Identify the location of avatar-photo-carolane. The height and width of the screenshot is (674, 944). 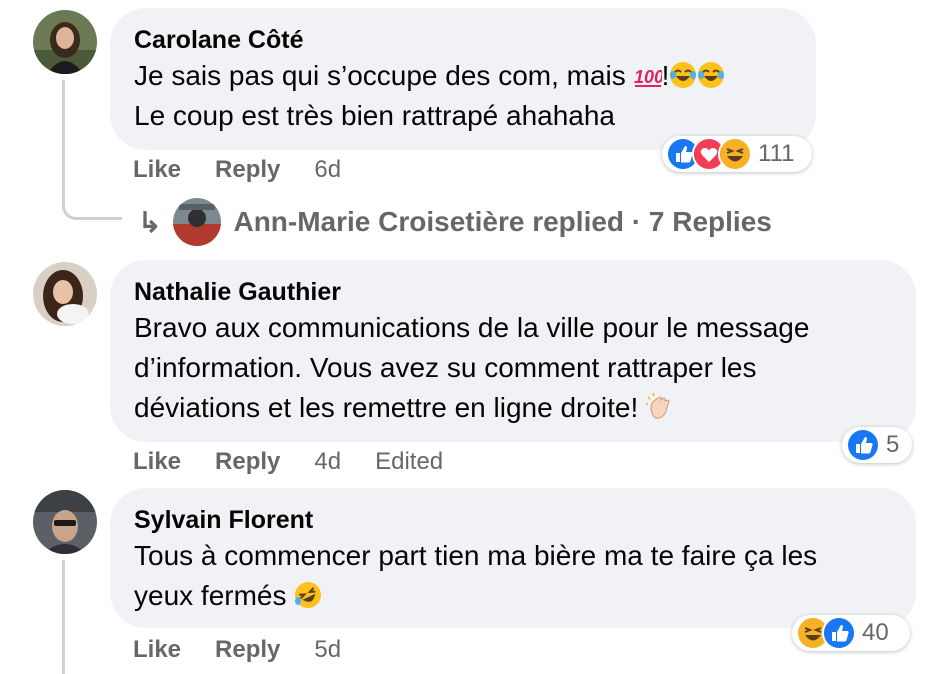
(65, 42).